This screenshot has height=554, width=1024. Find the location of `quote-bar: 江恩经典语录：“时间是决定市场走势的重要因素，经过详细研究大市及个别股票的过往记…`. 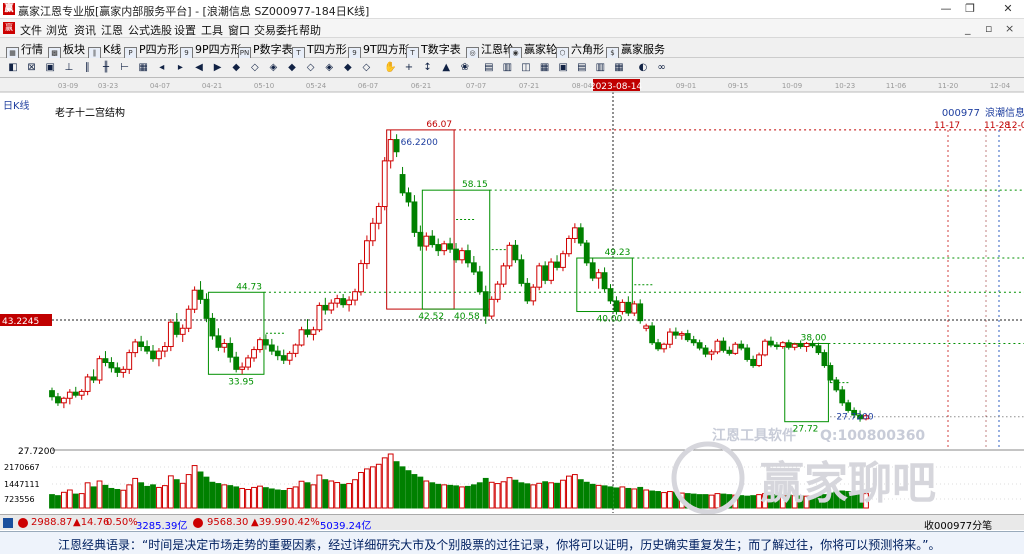

quote-bar: 江恩经典语录：“时间是决定市场走势的重要因素，经过详细研究大市及个别股票的过往记… is located at coordinates (512, 542).